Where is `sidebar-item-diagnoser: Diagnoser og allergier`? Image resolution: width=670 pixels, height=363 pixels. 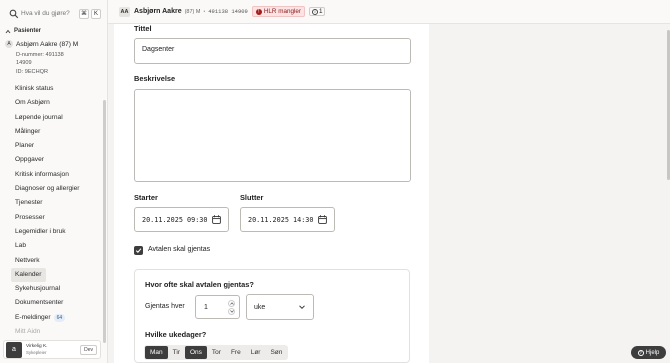
sidebar-item-diagnoser: Diagnoser og allergier is located at coordinates (56, 189).